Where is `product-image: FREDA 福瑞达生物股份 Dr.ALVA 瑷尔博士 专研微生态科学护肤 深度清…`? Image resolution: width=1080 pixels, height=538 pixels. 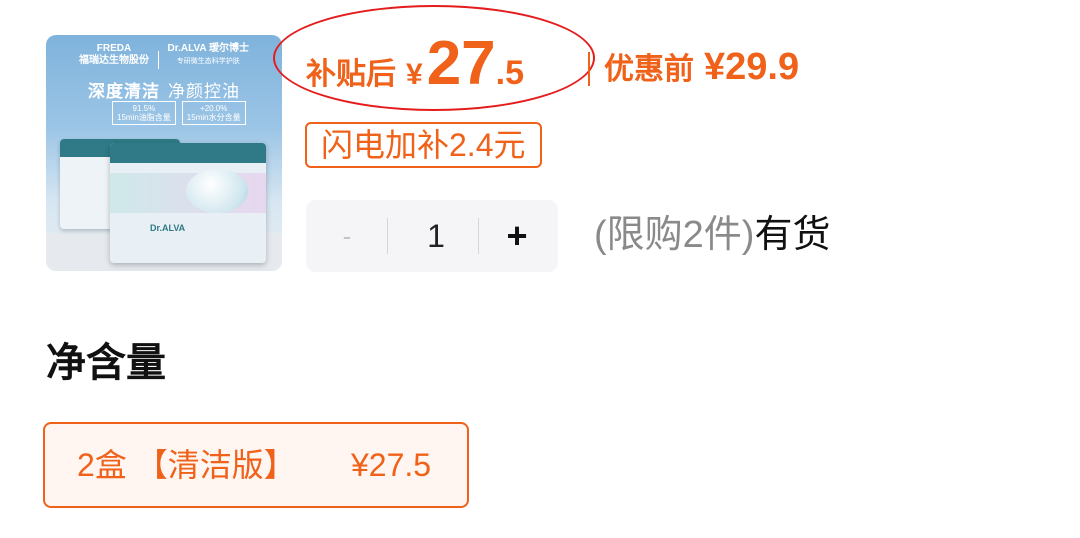 product-image: FREDA 福瑞达生物股份 Dr.ALVA 瑷尔博士 专研微生态科学护肤 深度清… is located at coordinates (164, 153).